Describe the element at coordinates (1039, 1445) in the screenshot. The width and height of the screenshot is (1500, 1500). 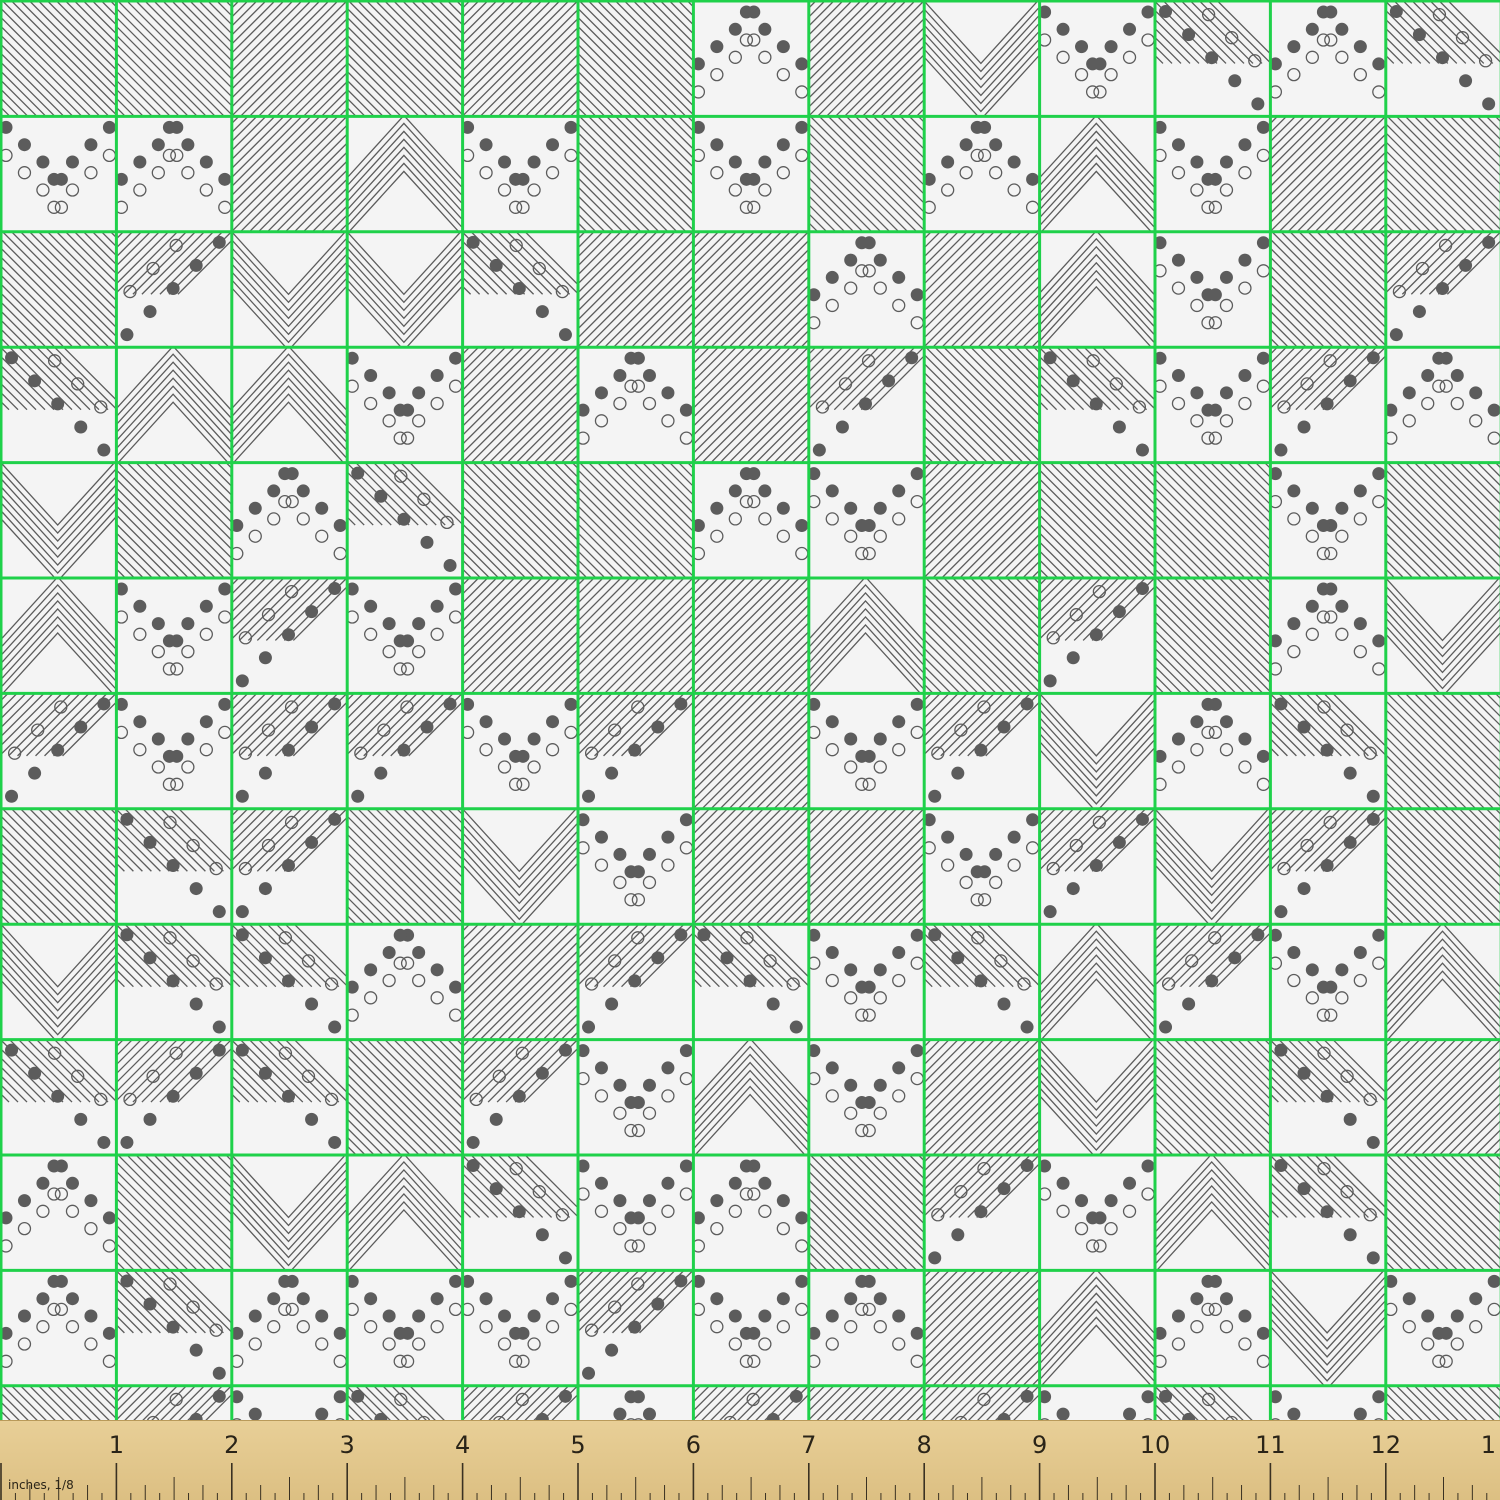
I see `ruler-number: 9` at that location.